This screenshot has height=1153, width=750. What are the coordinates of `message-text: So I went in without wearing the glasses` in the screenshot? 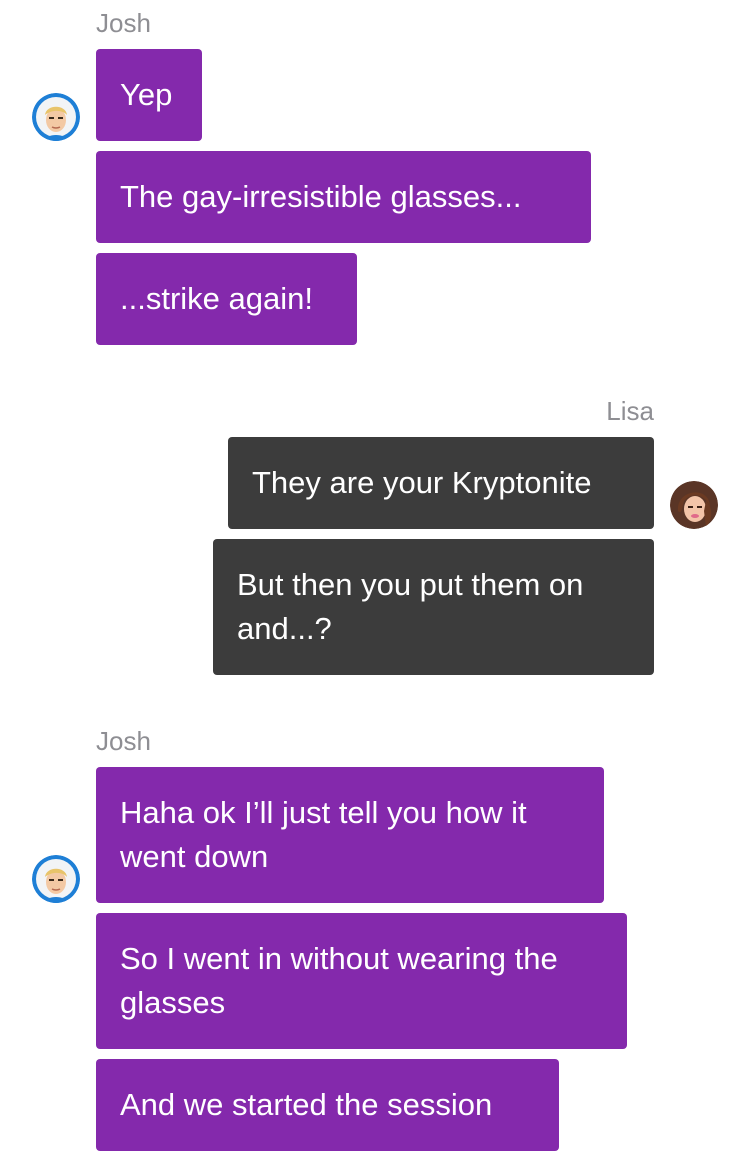 It's located at (339, 980).